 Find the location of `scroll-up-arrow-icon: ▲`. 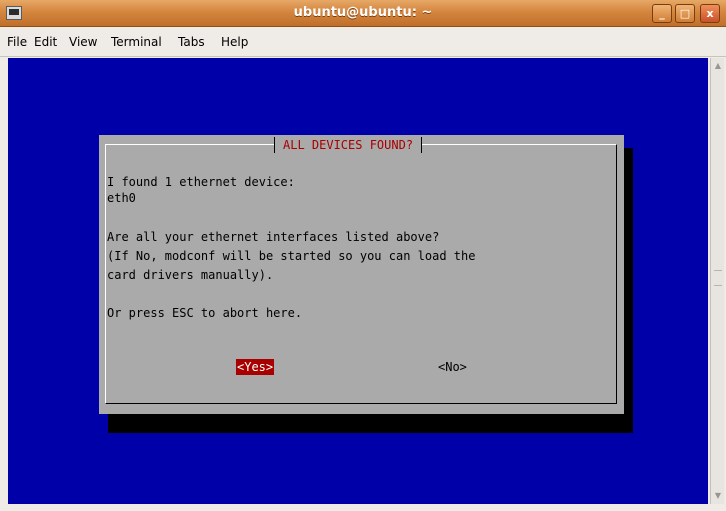

scroll-up-arrow-icon: ▲ is located at coordinates (718, 66).